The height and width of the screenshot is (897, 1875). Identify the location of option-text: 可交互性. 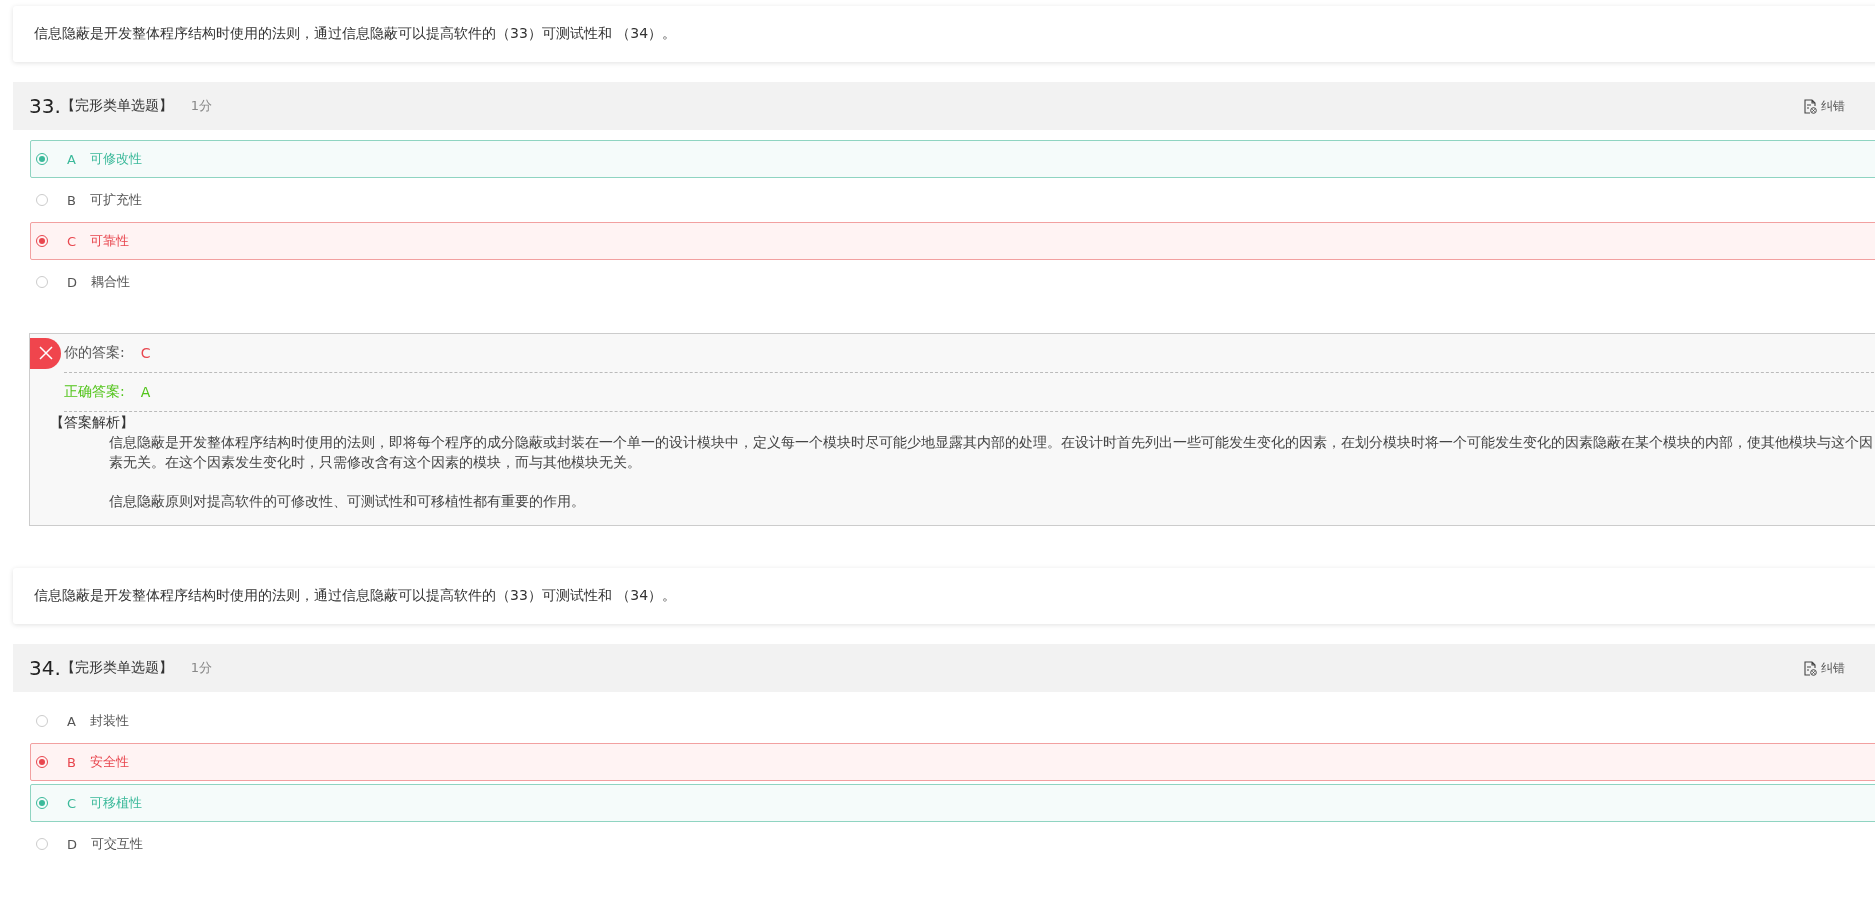
(117, 844).